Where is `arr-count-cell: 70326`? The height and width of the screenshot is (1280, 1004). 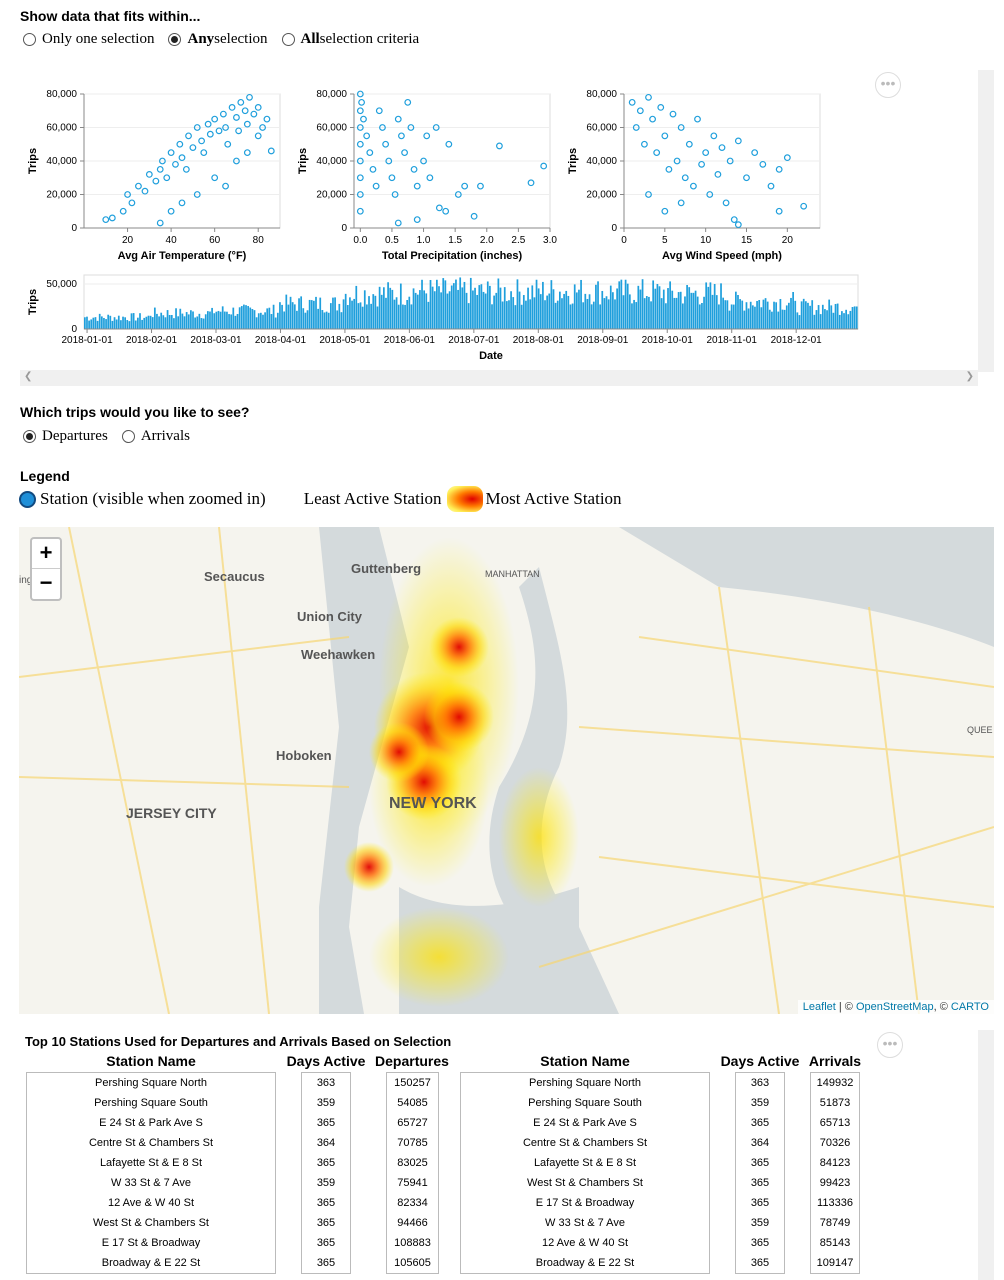
arr-count-cell: 70326 is located at coordinates (835, 1143).